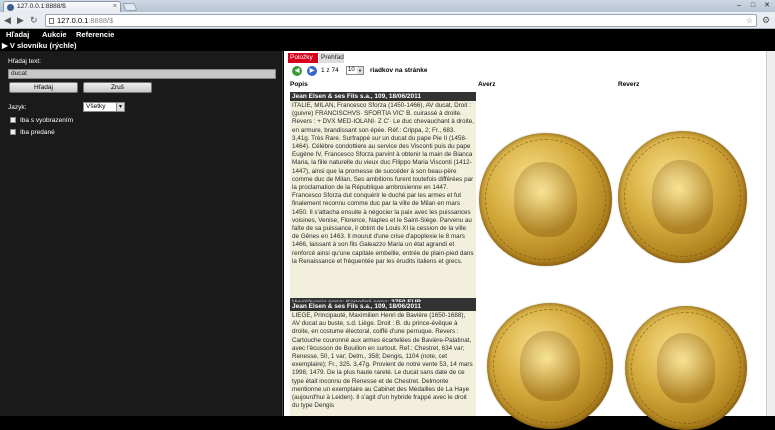 The image size is (775, 430). I want to click on language-value: Všetky, so click(96, 106).